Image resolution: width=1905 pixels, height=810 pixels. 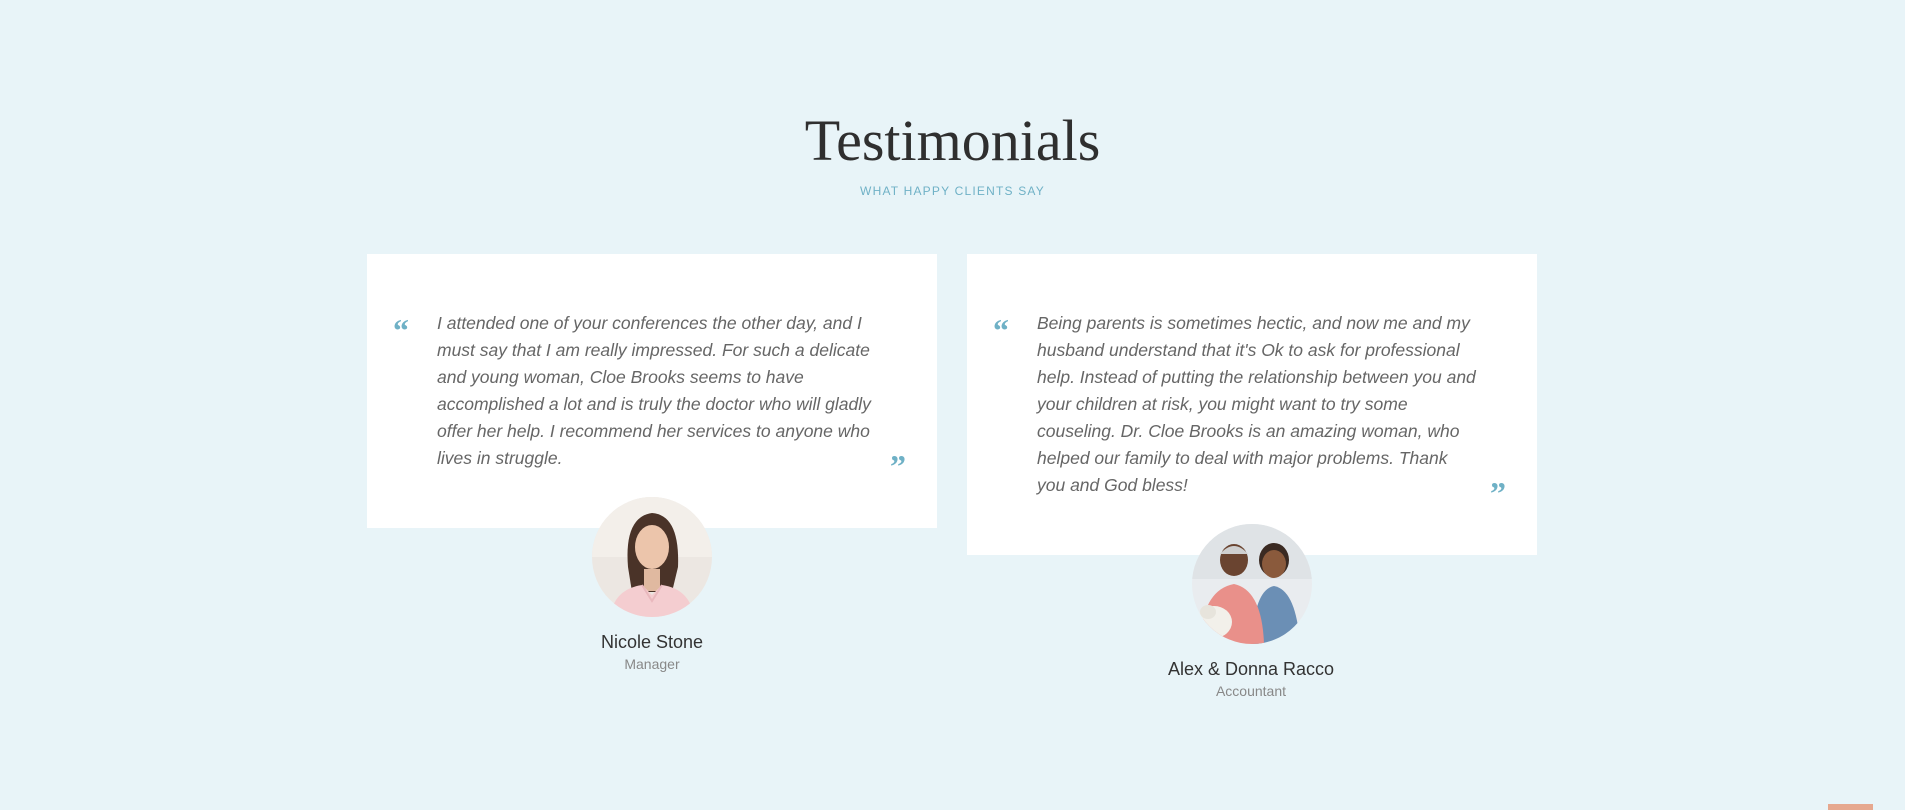 What do you see at coordinates (652, 642) in the screenshot?
I see `person-name: Nicole Stone` at bounding box center [652, 642].